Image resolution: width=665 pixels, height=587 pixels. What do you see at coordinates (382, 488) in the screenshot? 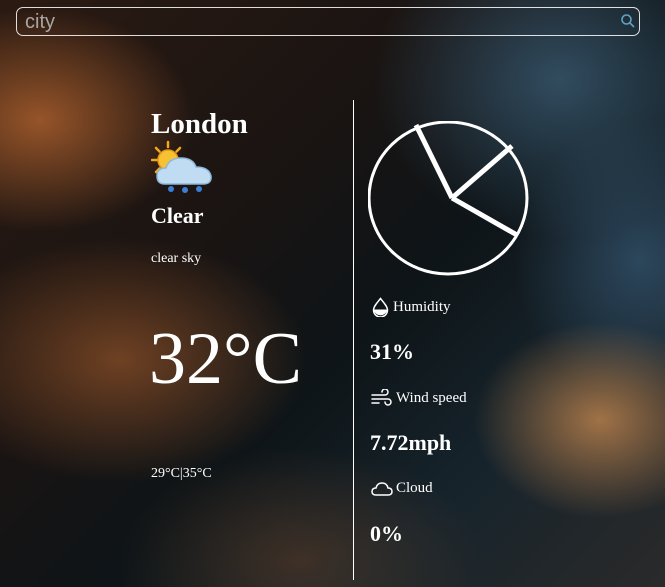
I see `cloud-icon` at bounding box center [382, 488].